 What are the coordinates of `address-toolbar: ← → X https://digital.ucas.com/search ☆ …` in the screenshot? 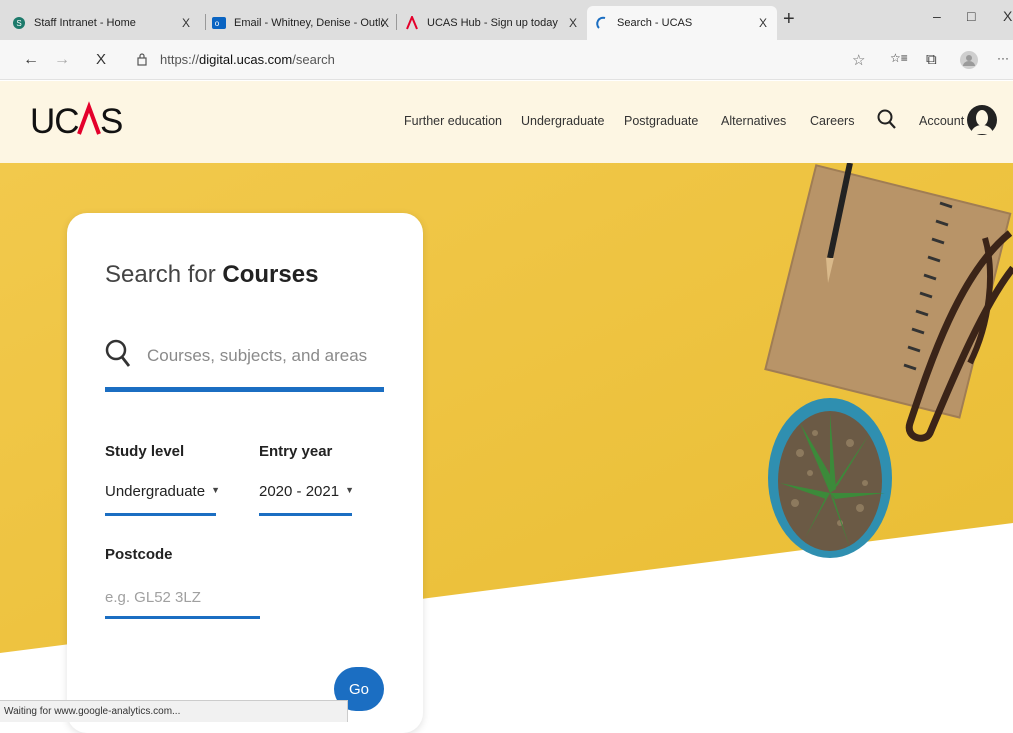 It's located at (506, 60).